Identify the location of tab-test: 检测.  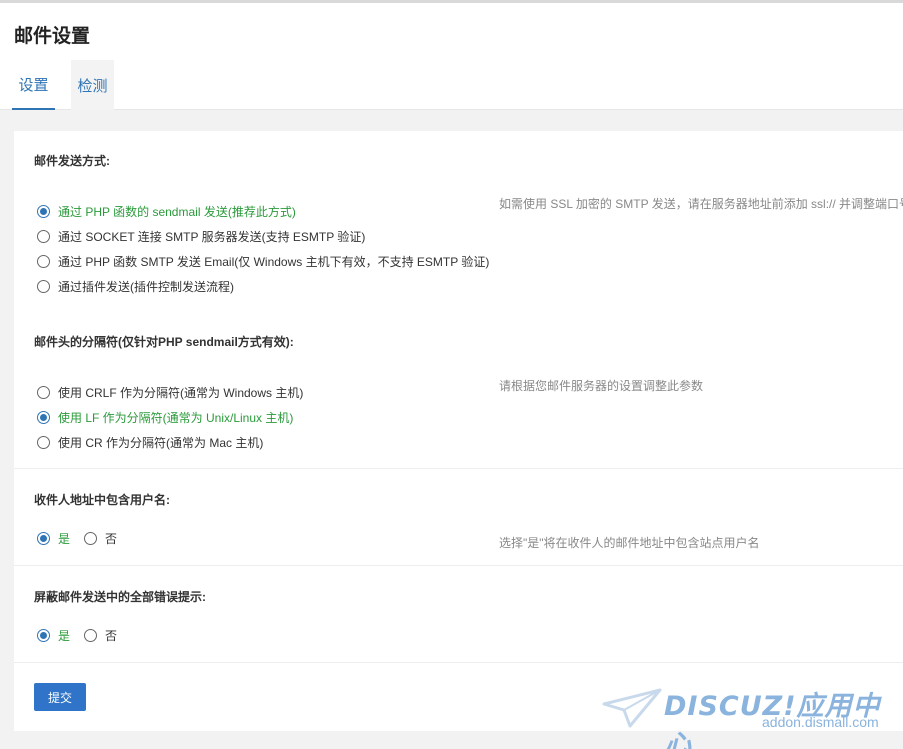
(92, 85).